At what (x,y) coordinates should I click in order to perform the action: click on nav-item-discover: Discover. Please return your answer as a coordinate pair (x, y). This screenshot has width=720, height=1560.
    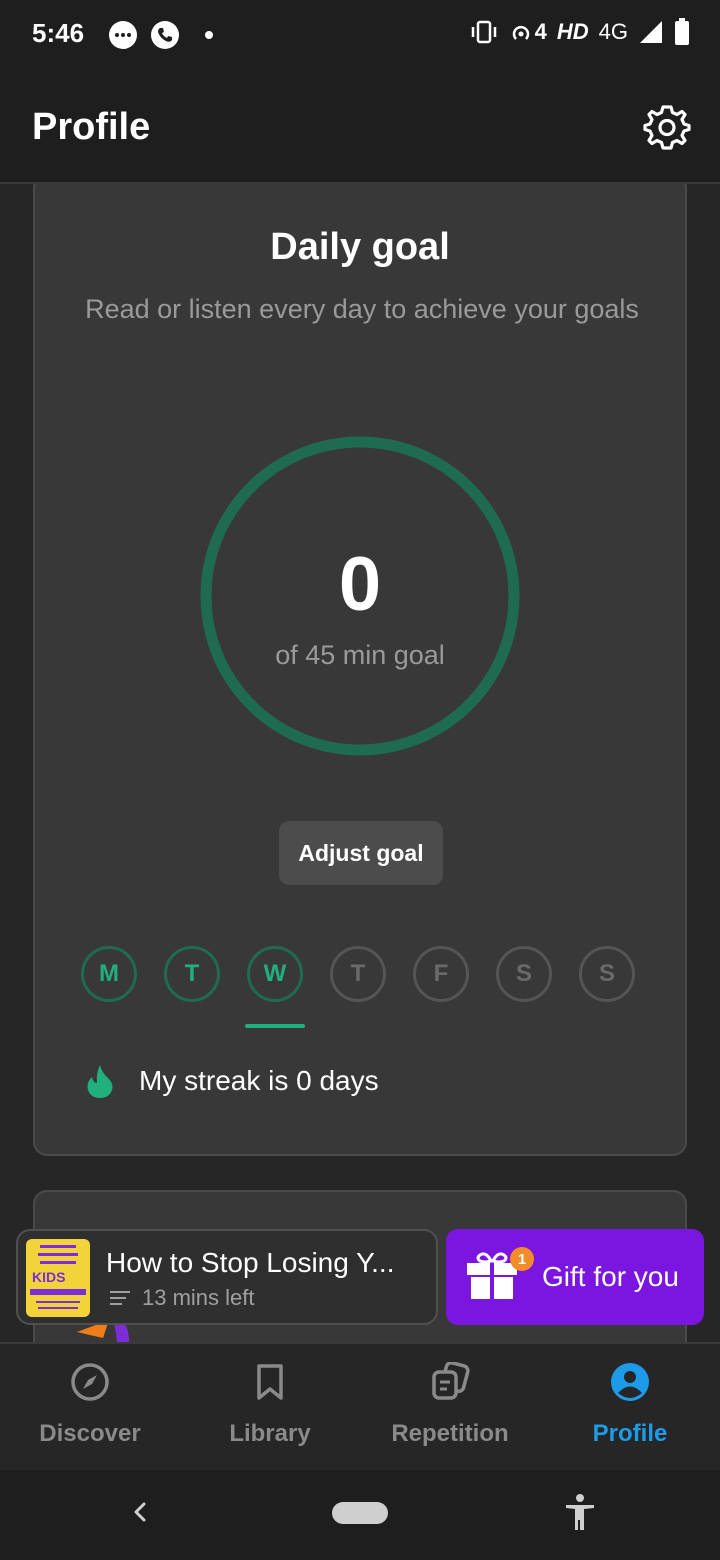
    Looking at the image, I should click on (90, 1407).